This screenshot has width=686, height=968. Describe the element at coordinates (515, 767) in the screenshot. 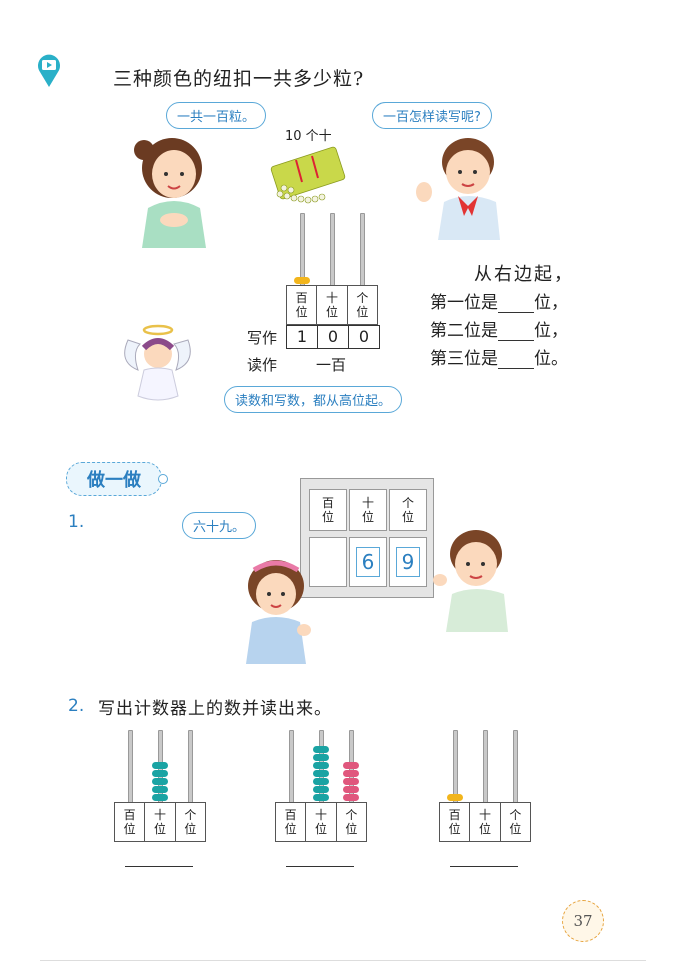

I see `abacus-3-ones-rod` at that location.